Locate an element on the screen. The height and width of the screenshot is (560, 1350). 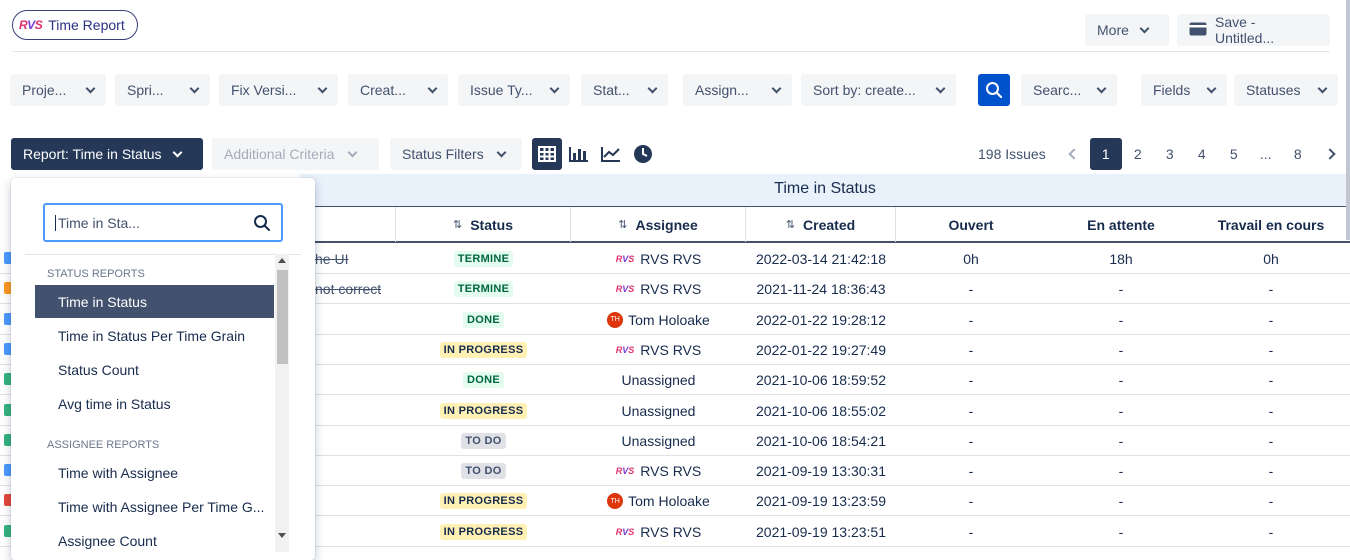
chevron-left-icon is located at coordinates (1074, 154).